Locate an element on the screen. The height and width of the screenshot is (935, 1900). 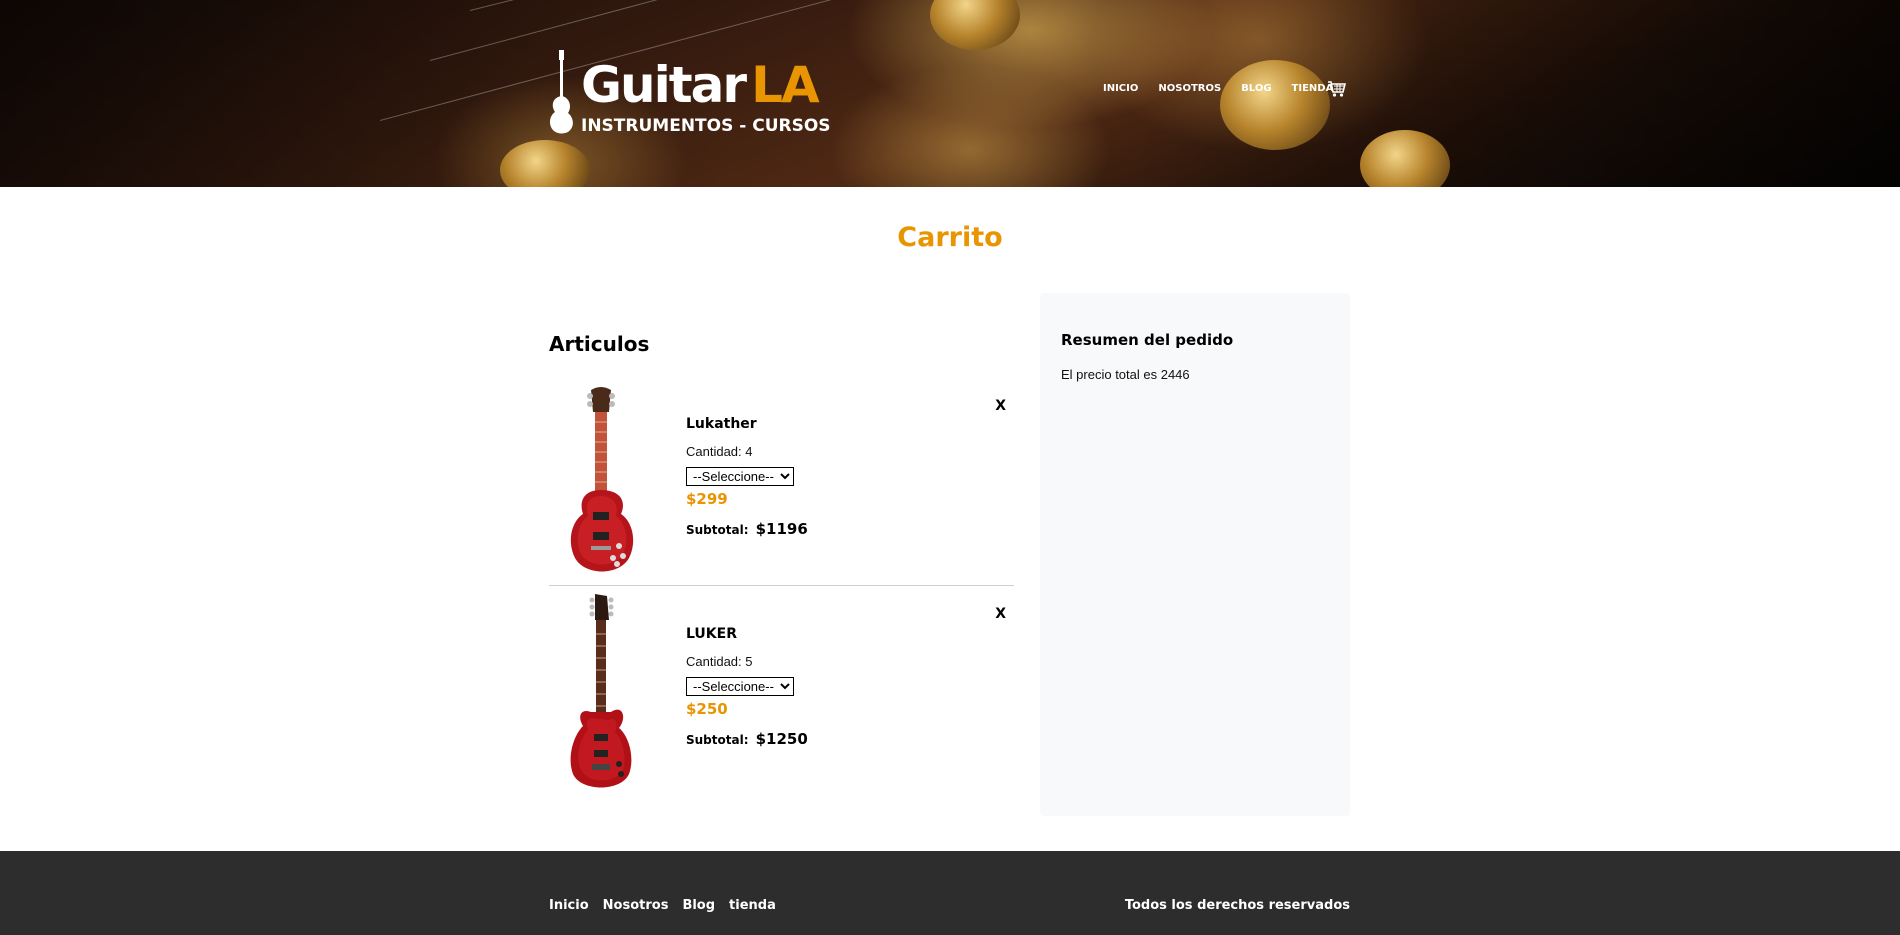
item-quantity: Cantidad: 4 is located at coordinates (719, 451).